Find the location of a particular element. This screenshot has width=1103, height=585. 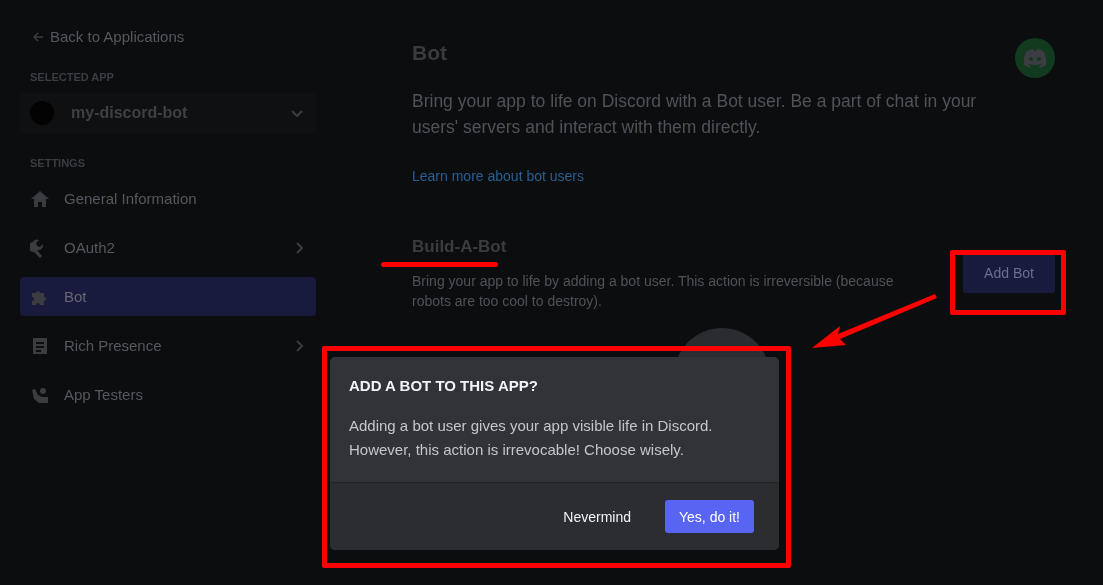

section-description: Bring your app to life by adding a bot user. This action is irreversible (because robots are too cool to destroy). is located at coordinates (653, 291).